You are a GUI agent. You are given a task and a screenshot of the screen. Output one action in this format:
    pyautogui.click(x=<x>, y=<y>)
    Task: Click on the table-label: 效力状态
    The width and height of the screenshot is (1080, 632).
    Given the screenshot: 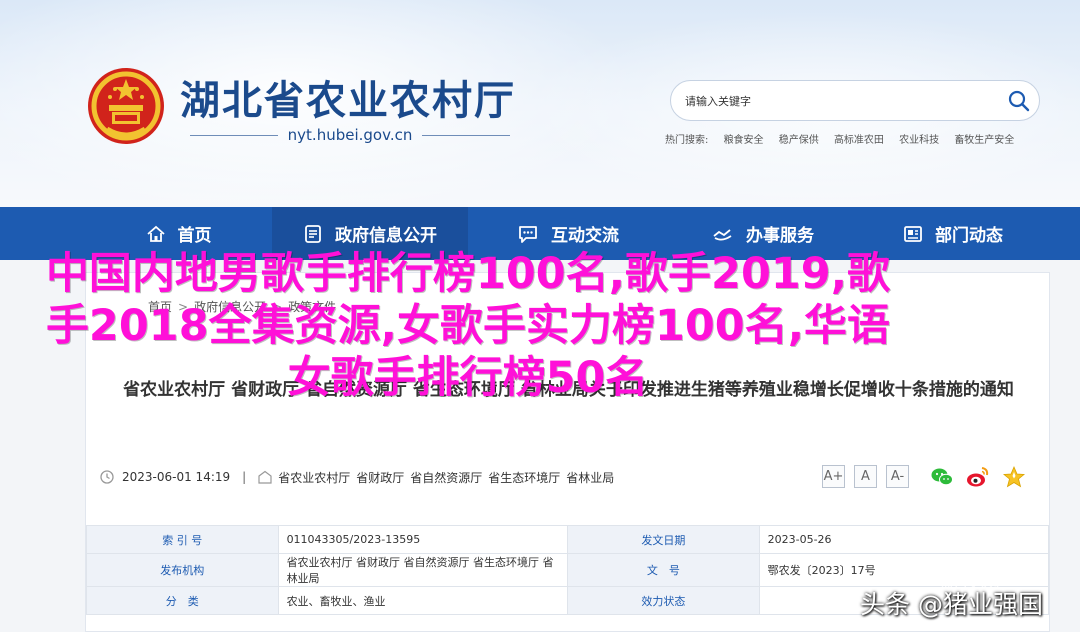 What is the action you would take?
    pyautogui.click(x=663, y=600)
    